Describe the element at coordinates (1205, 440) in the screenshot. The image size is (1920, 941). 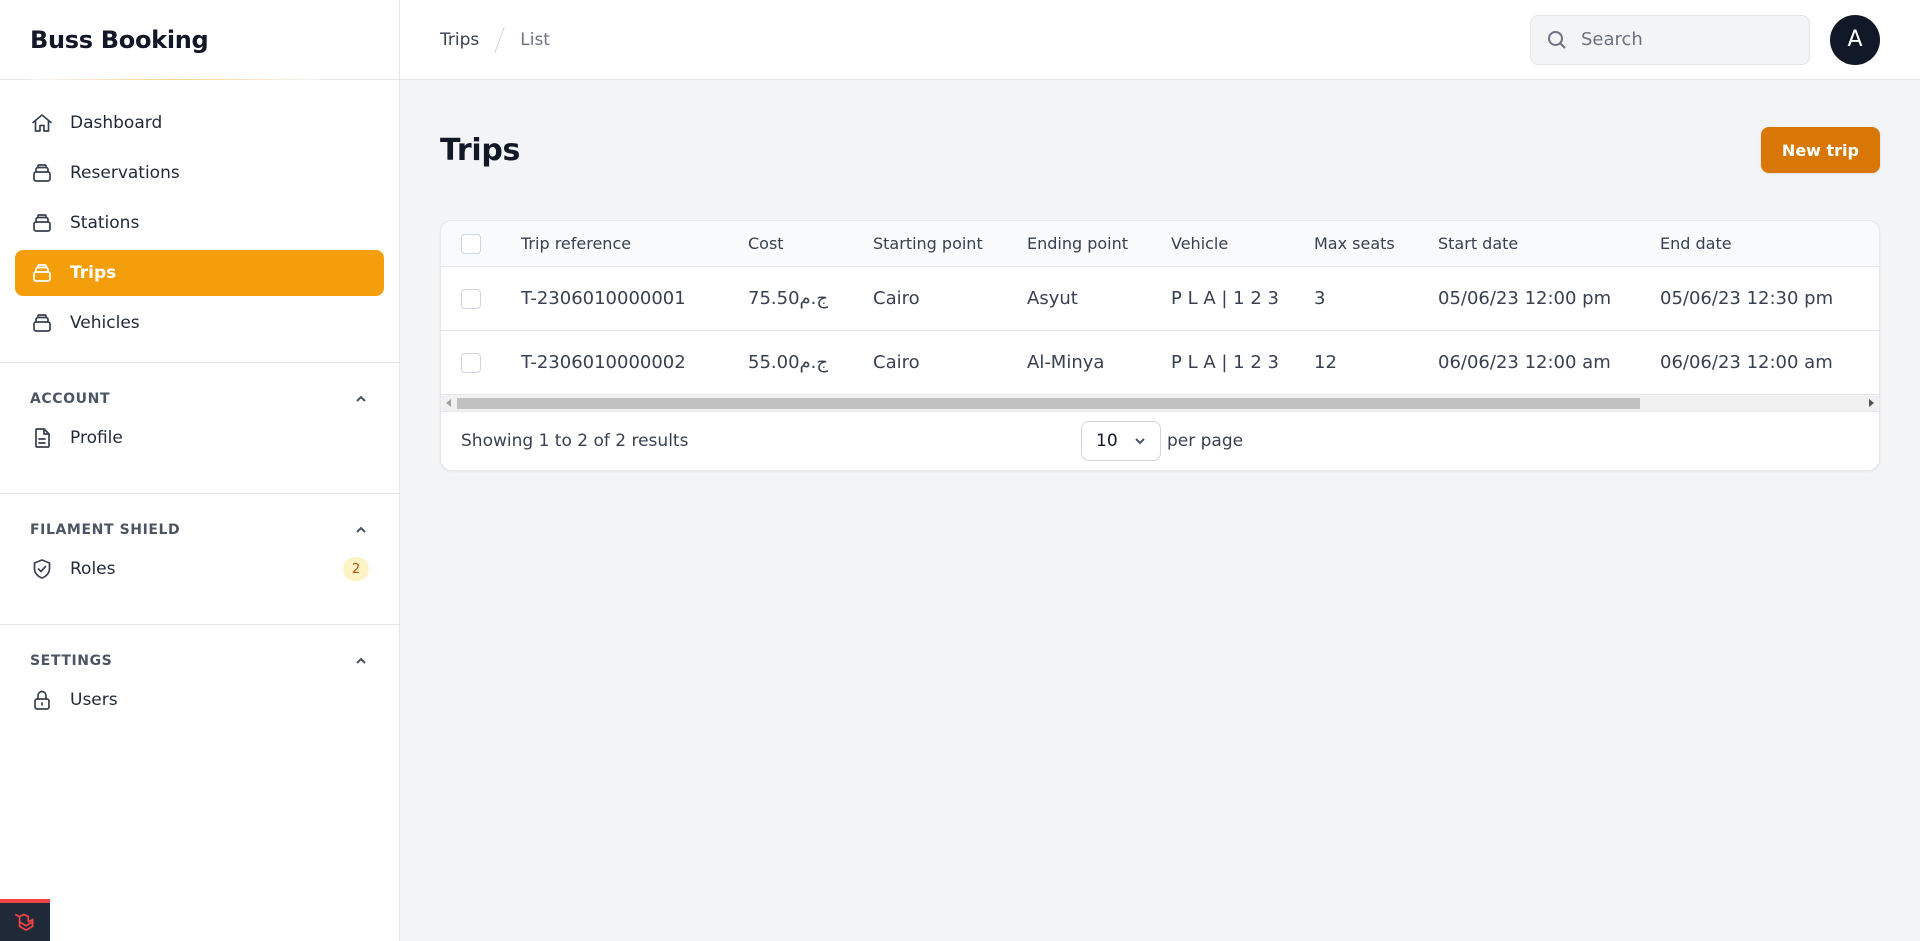
I see `per-page-label: per page` at that location.